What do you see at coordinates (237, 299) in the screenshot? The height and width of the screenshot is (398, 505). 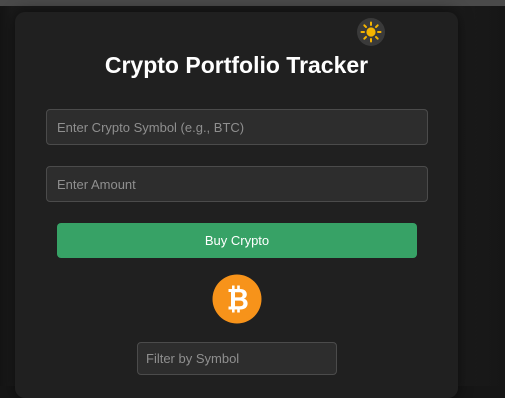 I see `bitcoin-icon` at bounding box center [237, 299].